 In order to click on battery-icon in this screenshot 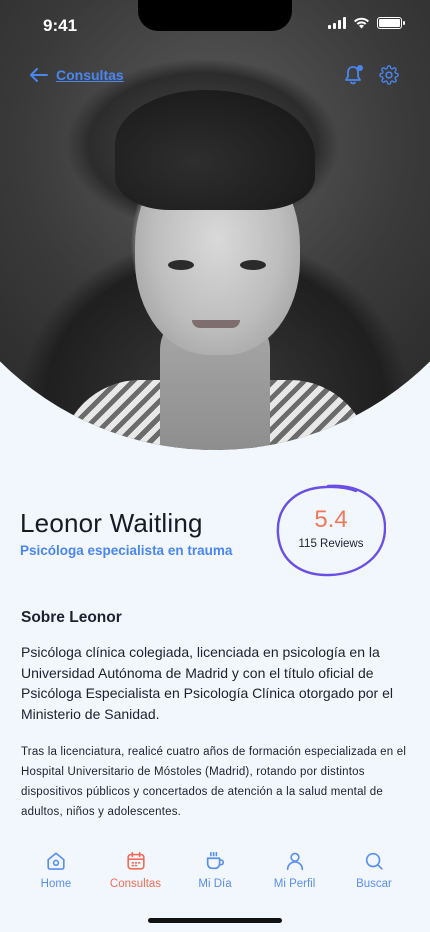, I will do `click(391, 23)`.